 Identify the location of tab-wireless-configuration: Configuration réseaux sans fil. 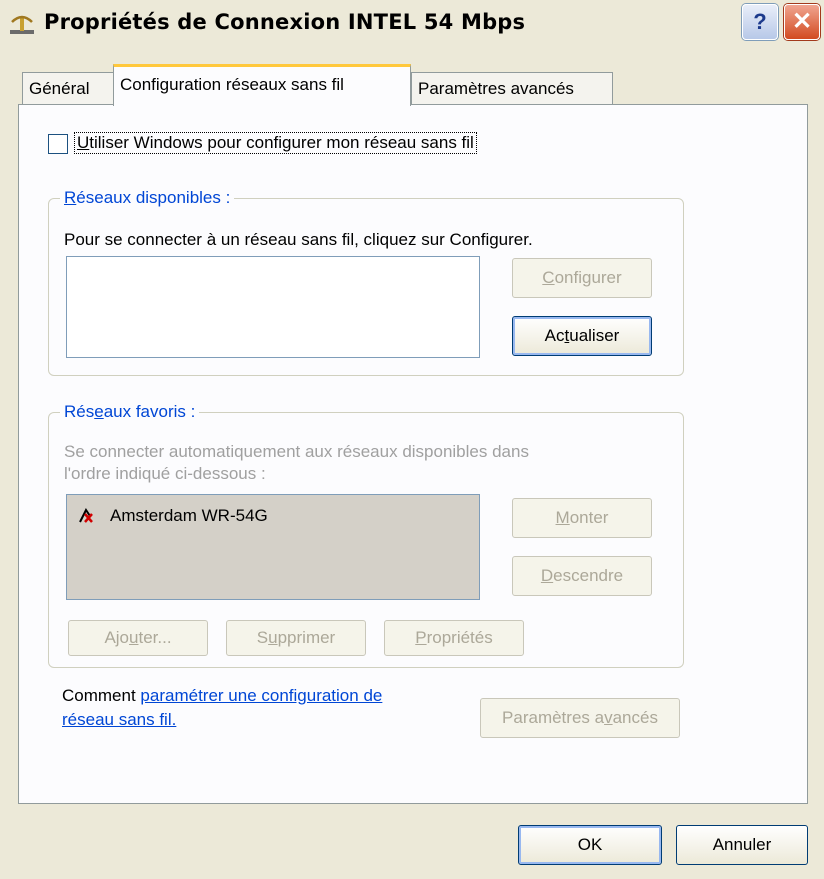
(262, 85).